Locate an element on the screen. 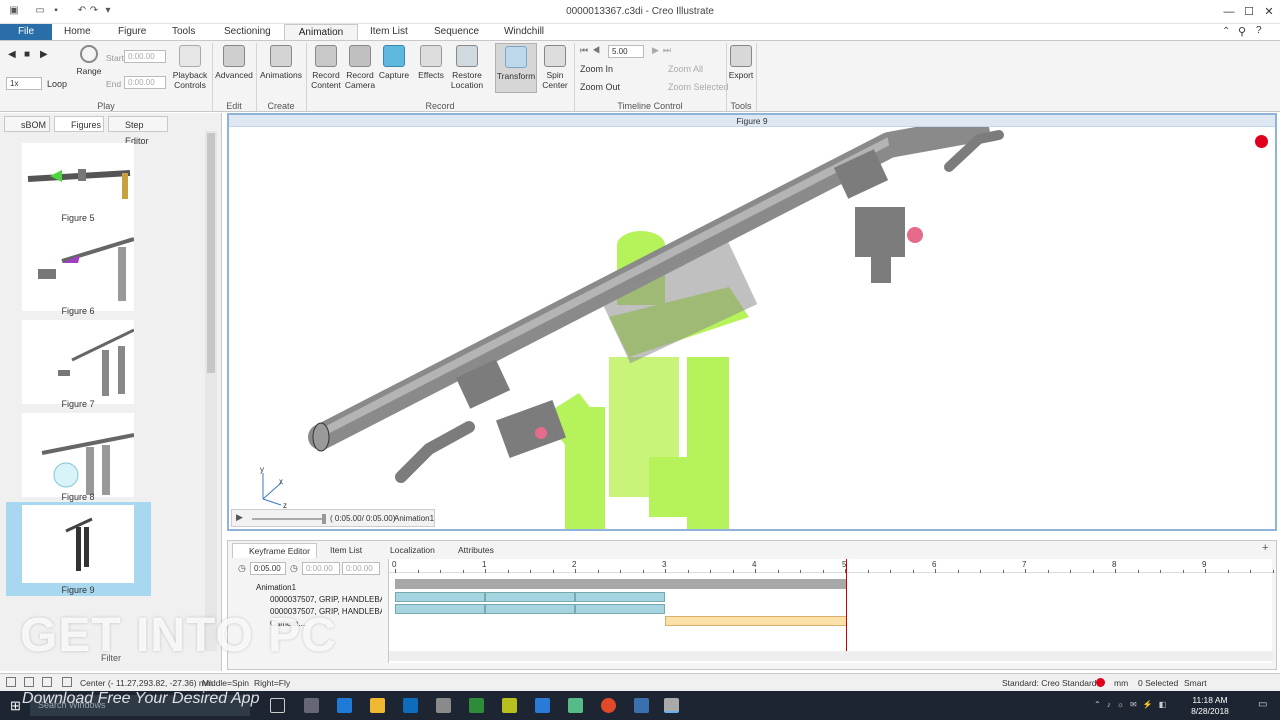 The image size is (1280, 720). taskbar-clock: 11:18 AM 8/28/2018 is located at coordinates (1210, 706).